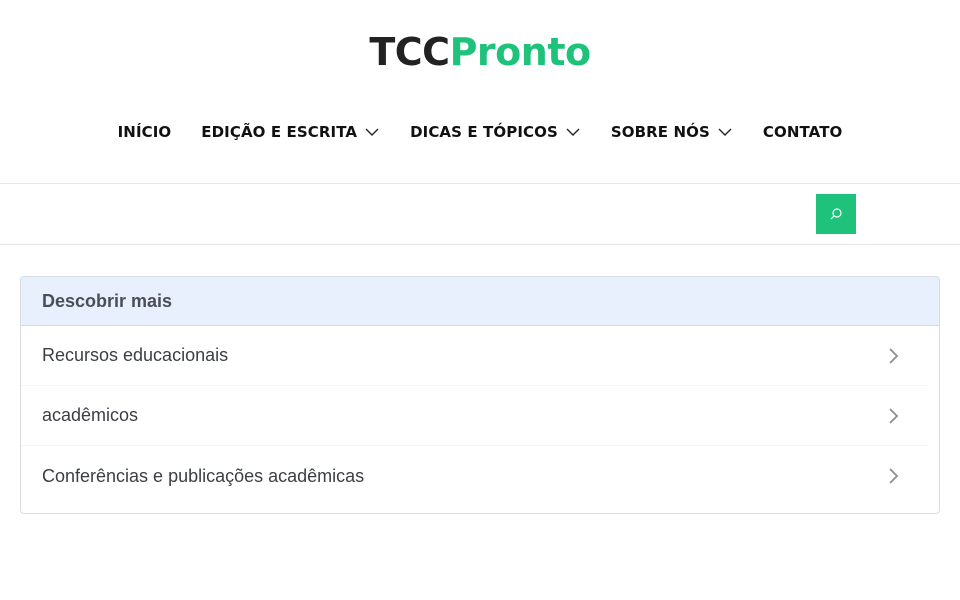 Image resolution: width=960 pixels, height=600 pixels. What do you see at coordinates (203, 475) in the screenshot?
I see `discover-item-label: Conferências e publicações acadêmicas` at bounding box center [203, 475].